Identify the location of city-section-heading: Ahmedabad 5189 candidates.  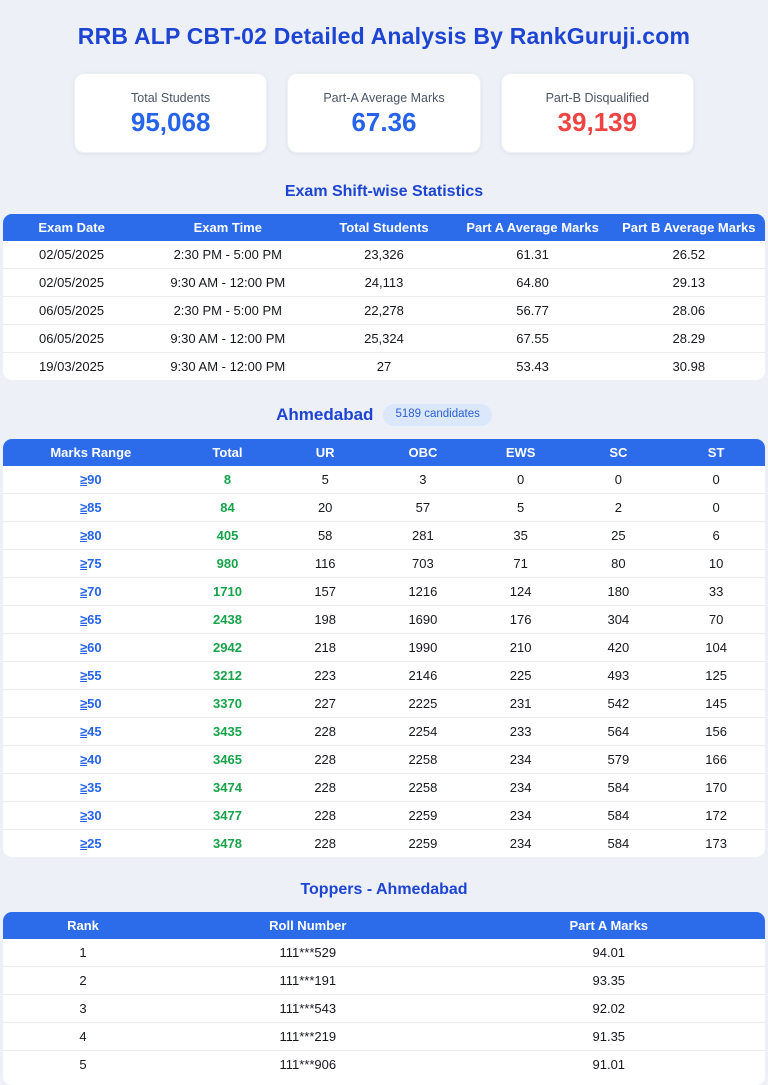
(384, 415).